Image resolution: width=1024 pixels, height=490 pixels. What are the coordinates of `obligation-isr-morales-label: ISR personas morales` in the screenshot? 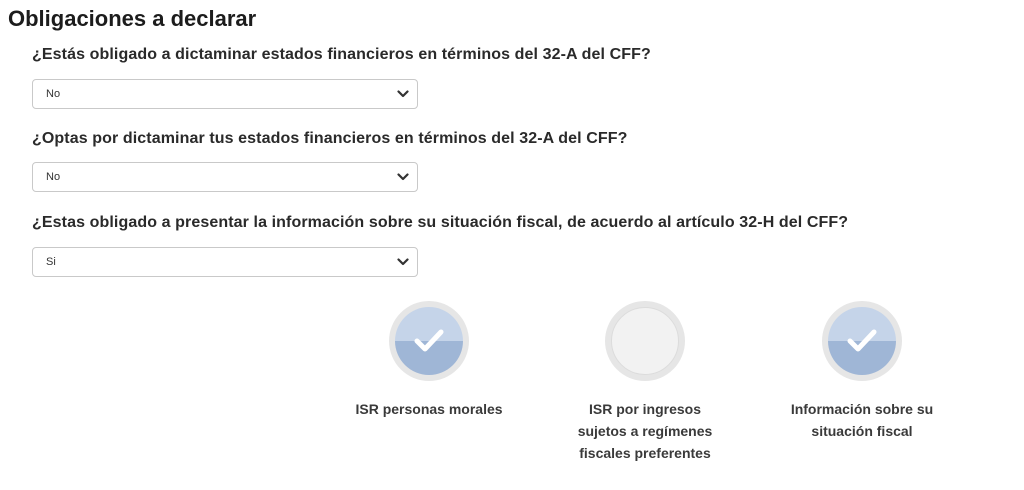 It's located at (429, 409).